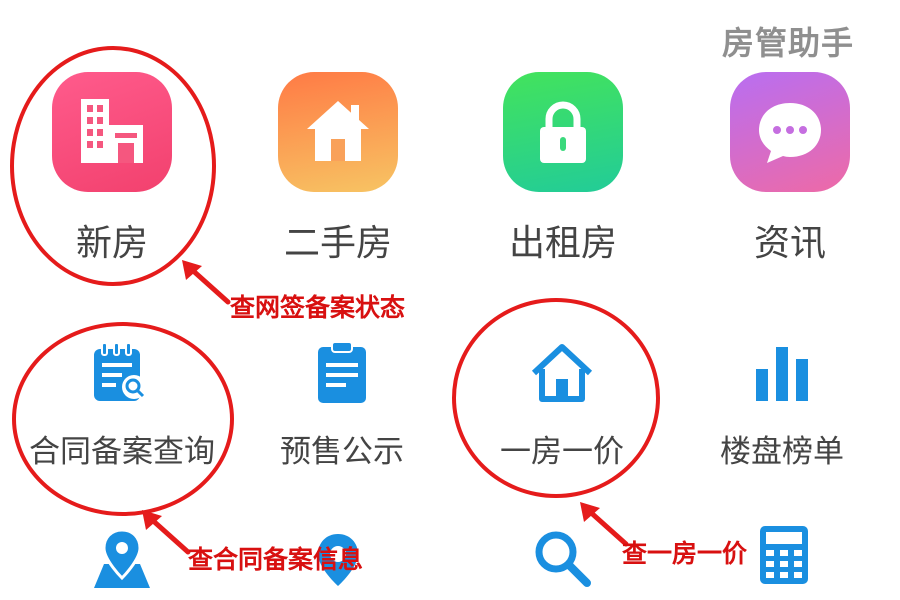 The image size is (900, 600). What do you see at coordinates (342, 452) in the screenshot?
I see `tool-label: 预售公示` at bounding box center [342, 452].